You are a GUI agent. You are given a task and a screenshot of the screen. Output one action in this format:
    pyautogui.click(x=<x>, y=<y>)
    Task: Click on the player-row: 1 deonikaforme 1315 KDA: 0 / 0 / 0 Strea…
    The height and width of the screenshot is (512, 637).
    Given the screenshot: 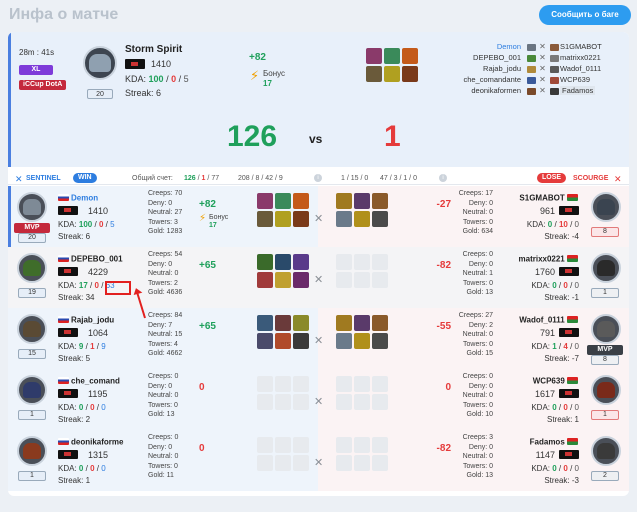 What is the action you would take?
    pyautogui.click(x=318, y=460)
    